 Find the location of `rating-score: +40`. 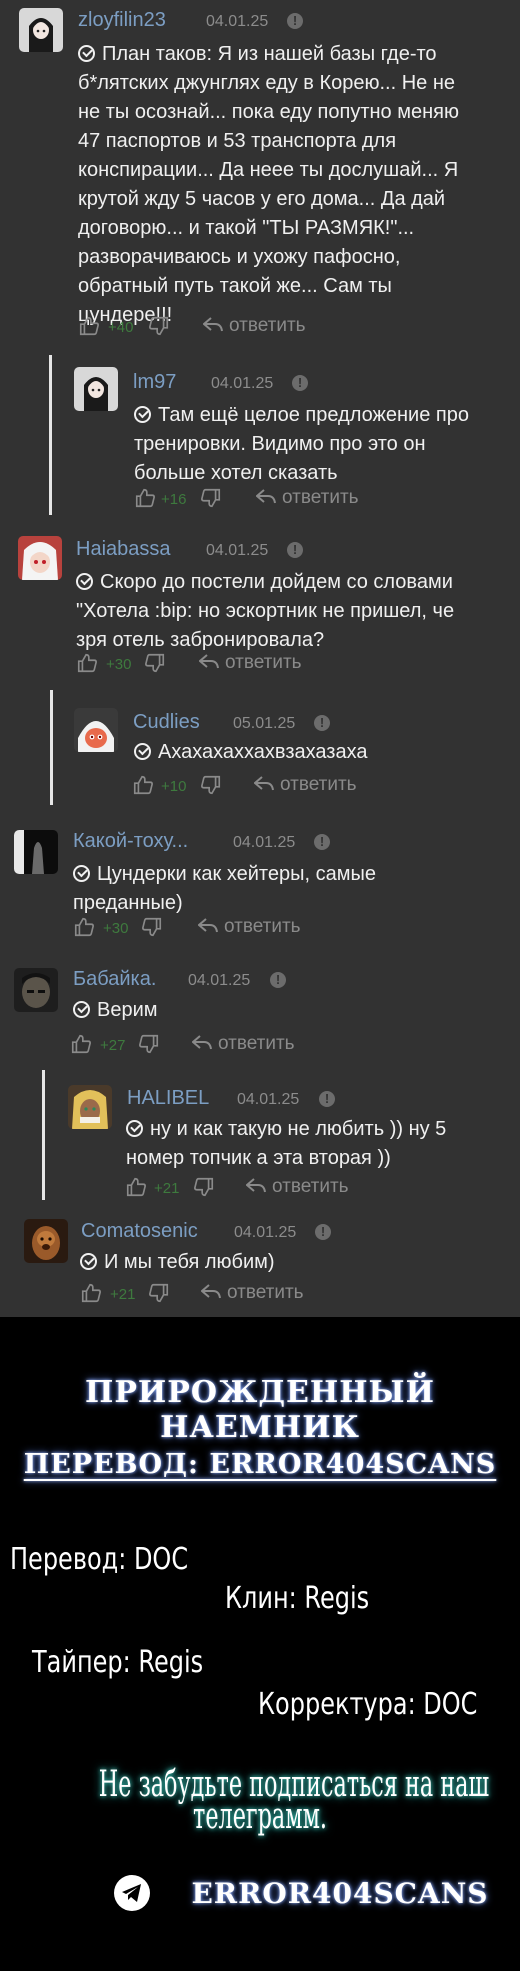

rating-score: +40 is located at coordinates (121, 327).